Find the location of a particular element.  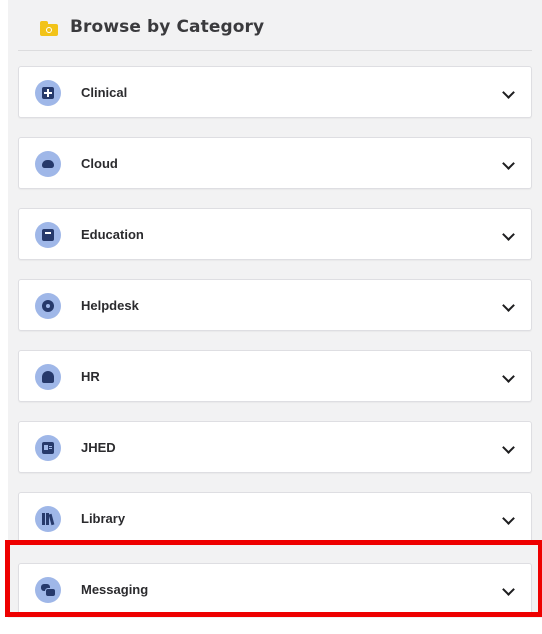

category-label: JHED is located at coordinates (98, 447).